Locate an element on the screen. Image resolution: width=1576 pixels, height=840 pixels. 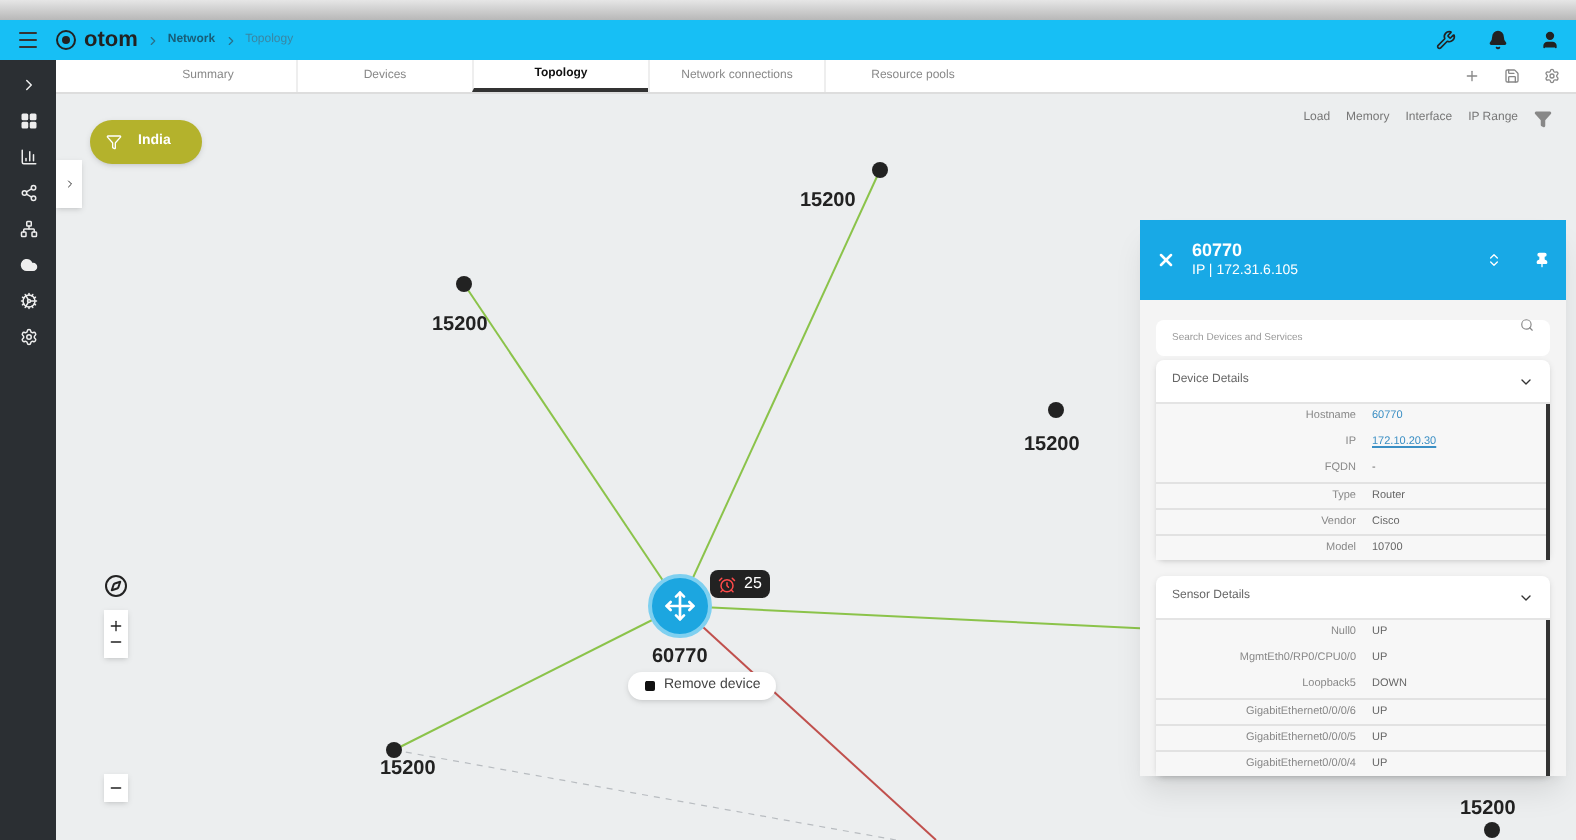
panel-title: 60770 is located at coordinates (1218, 251).